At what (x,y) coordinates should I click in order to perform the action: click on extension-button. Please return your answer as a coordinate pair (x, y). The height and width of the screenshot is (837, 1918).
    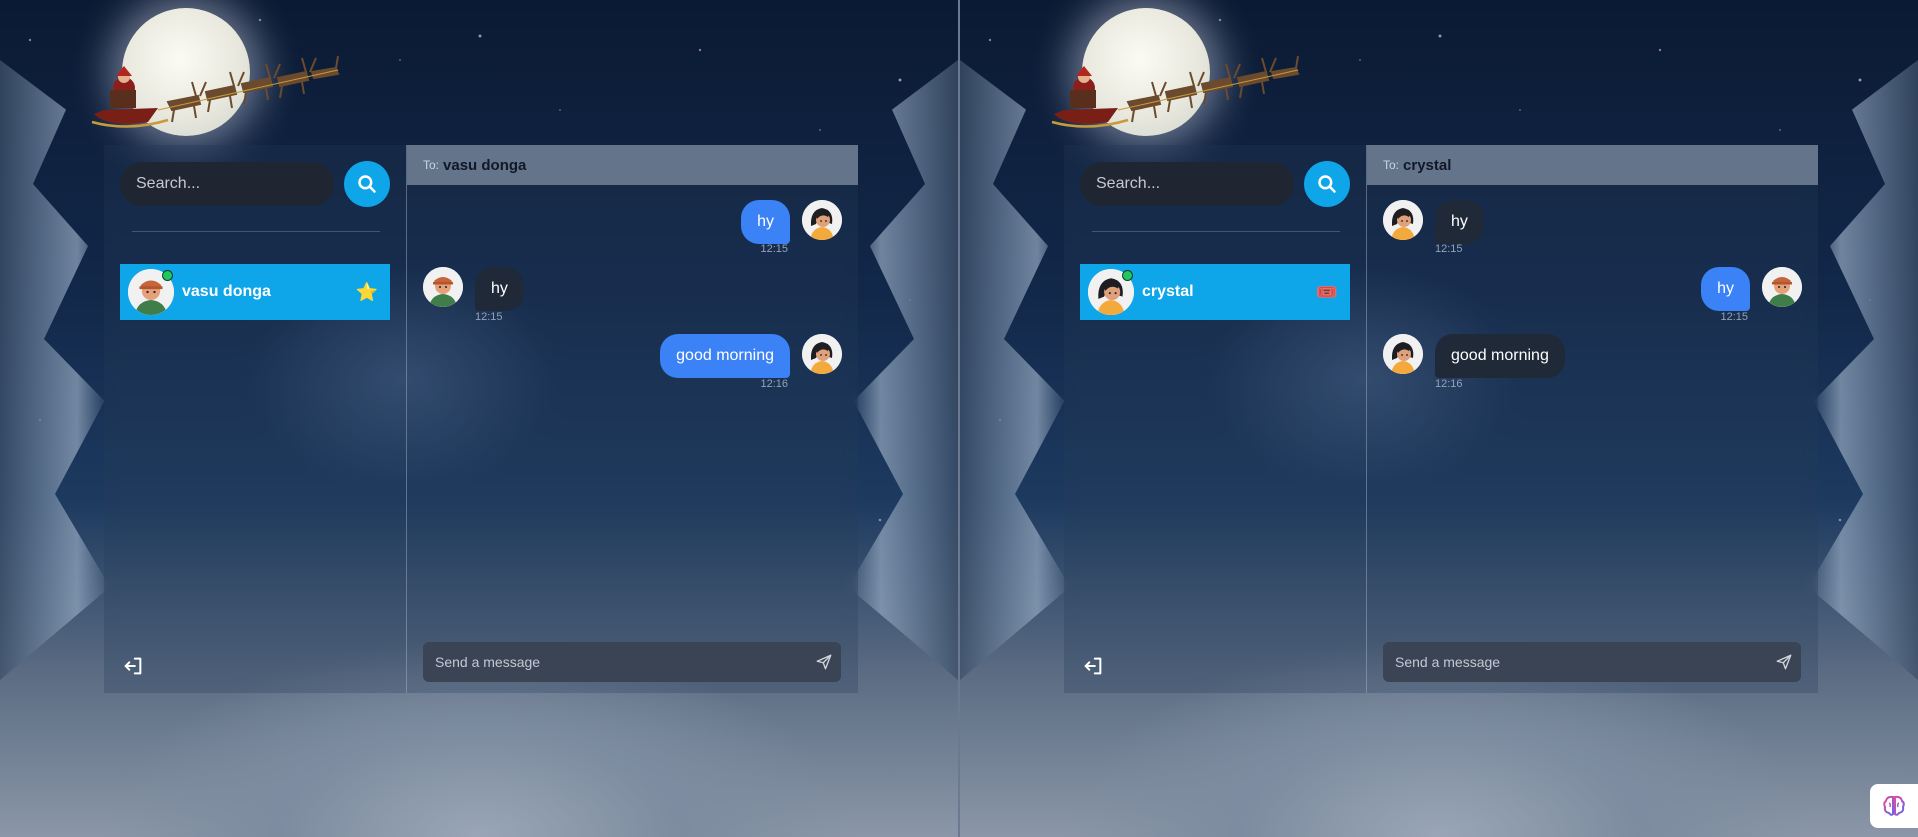
    Looking at the image, I should click on (1894, 806).